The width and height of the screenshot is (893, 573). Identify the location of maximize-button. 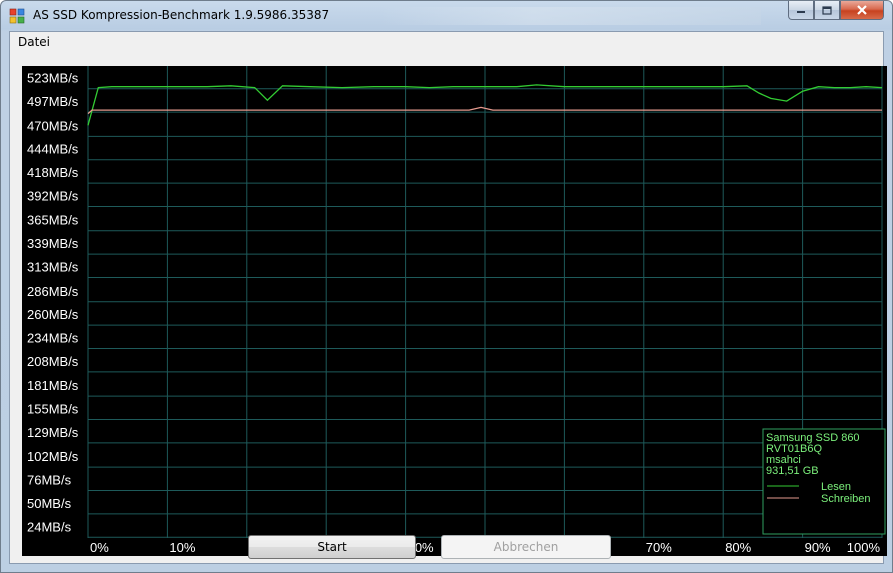
(827, 10).